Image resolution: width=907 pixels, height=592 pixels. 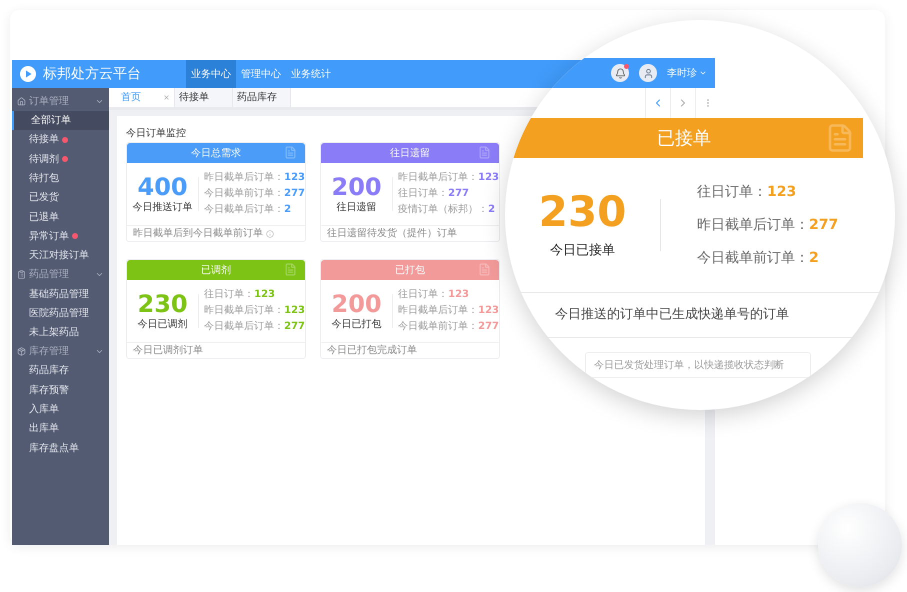 I want to click on stat-line: 今日截单前订单：2, so click(x=758, y=258).